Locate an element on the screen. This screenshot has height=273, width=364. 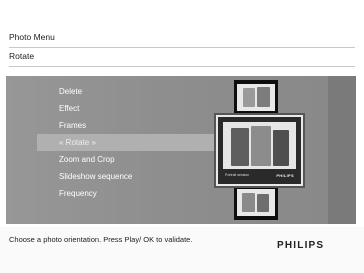
thumbnail-brand: PHILIPS is located at coordinates (285, 175).